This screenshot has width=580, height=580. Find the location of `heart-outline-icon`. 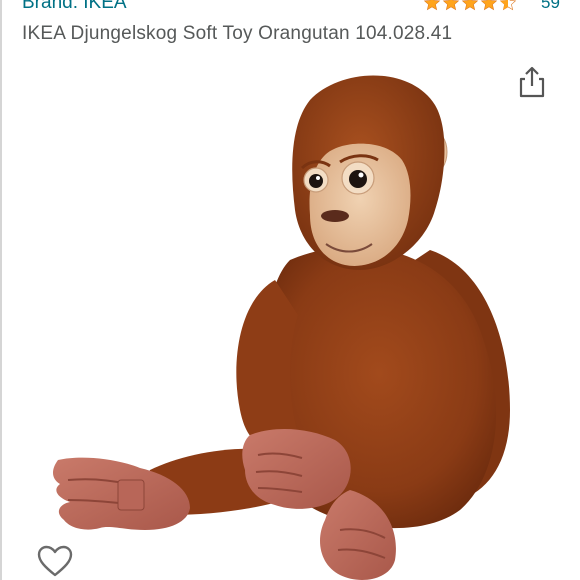

heart-outline-icon is located at coordinates (55, 561).